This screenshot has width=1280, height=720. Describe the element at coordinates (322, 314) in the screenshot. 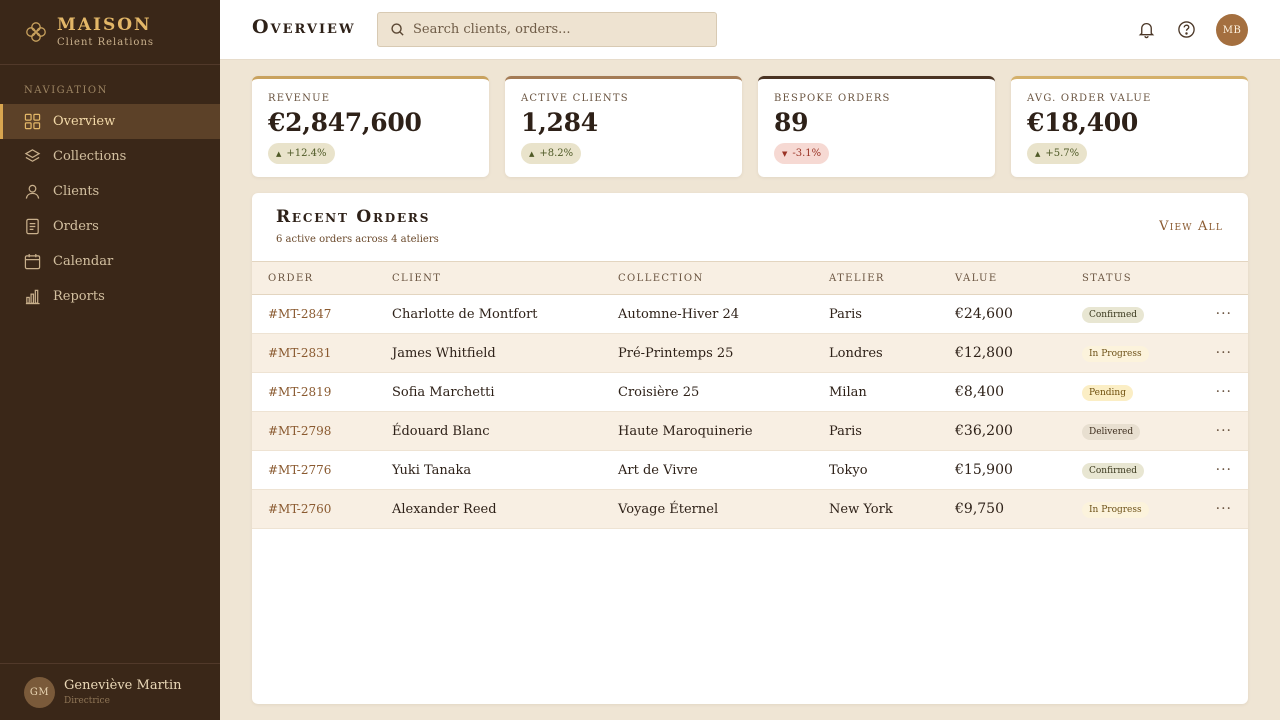

I see `order-id: #MT-2847` at that location.